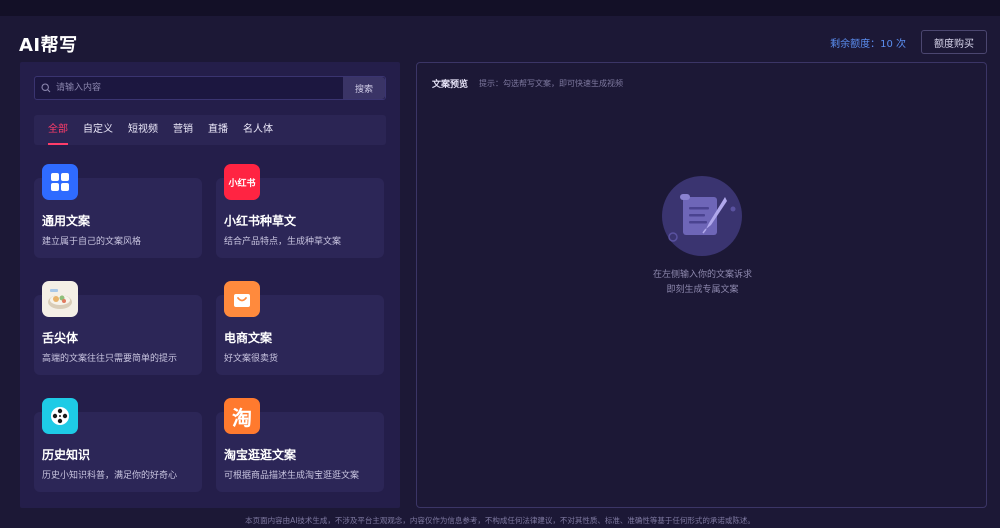 This screenshot has width=1000, height=528. I want to click on template-card-shejian: 舌尖体 高端的文案往往只需要简单的提示, so click(118, 328).